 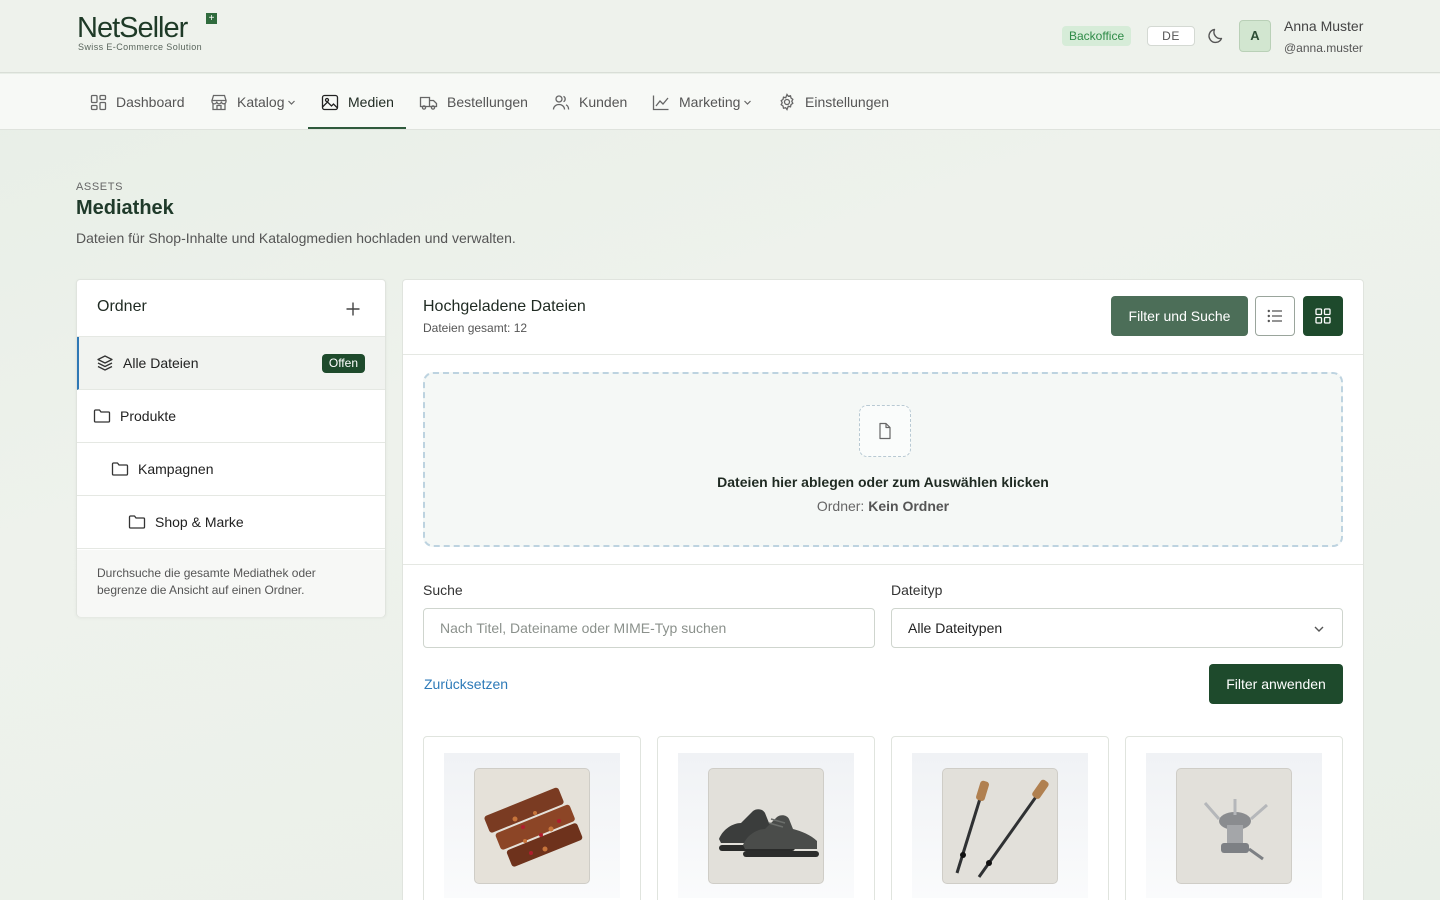 I want to click on nav-item-dashboard: Dashboard, so click(x=137, y=102).